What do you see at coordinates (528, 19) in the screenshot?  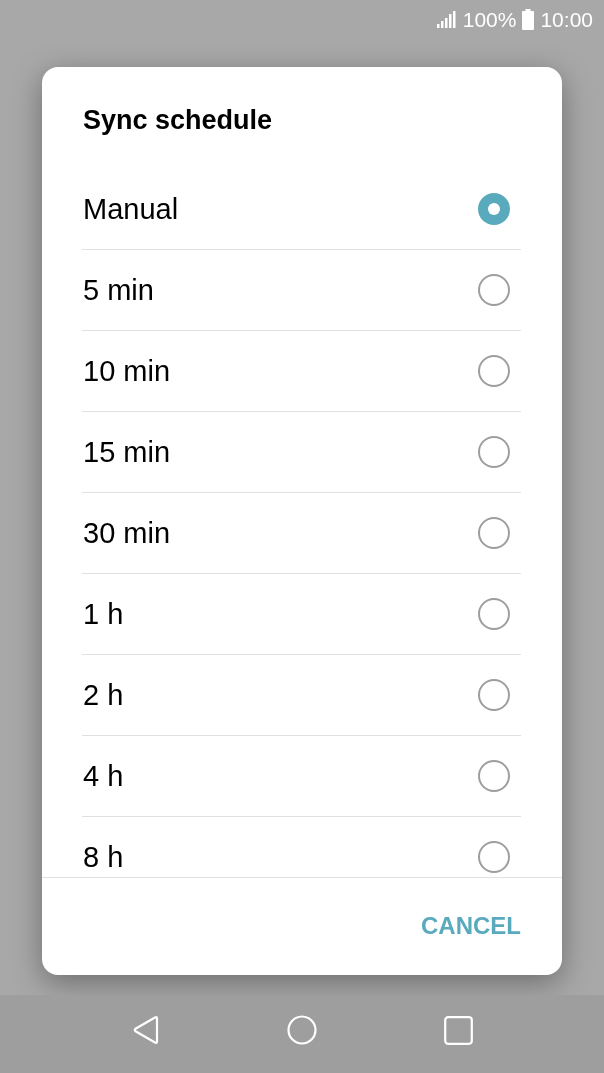 I see `battery-icon` at bounding box center [528, 19].